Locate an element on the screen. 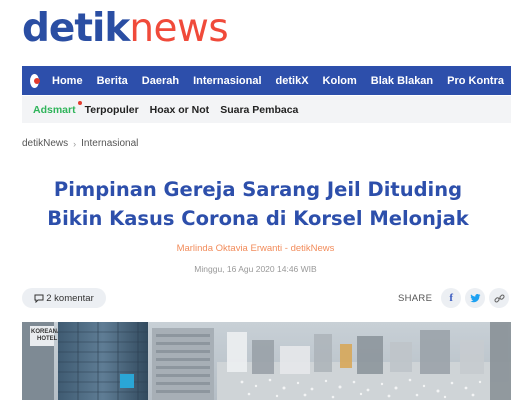 This screenshot has width=511, height=400. nav-item-internasional: Internasional is located at coordinates (227, 81).